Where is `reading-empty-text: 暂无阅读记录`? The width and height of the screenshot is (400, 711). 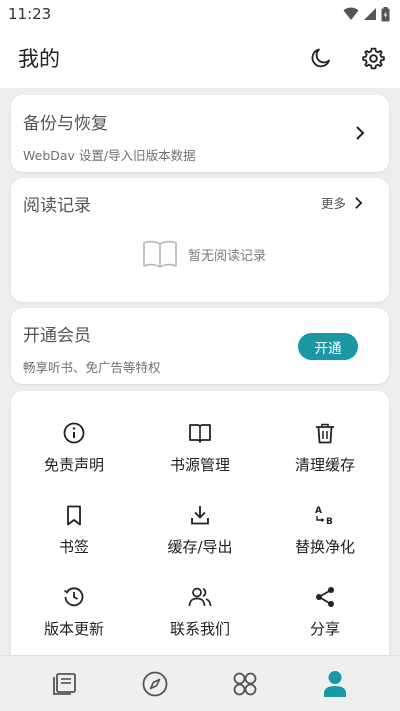 reading-empty-text: 暂无阅读记录 is located at coordinates (227, 256).